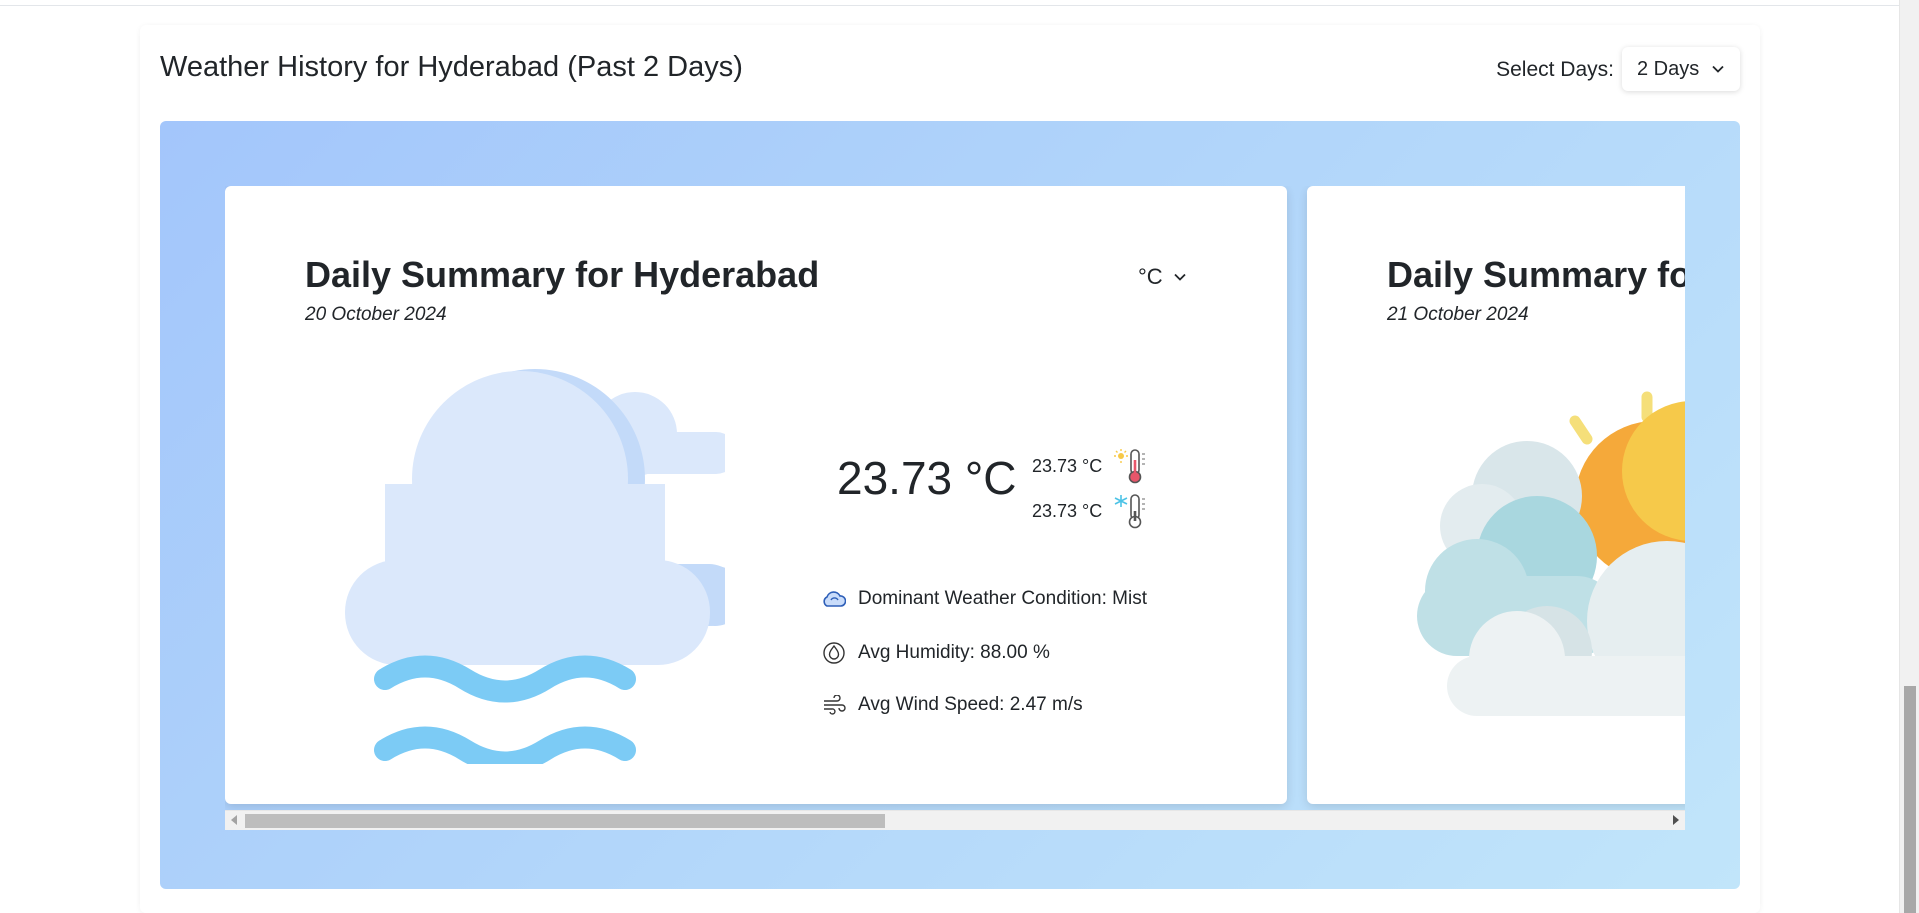 This screenshot has height=913, width=1919. What do you see at coordinates (955, 820) in the screenshot?
I see `horizontal-scrollbar` at bounding box center [955, 820].